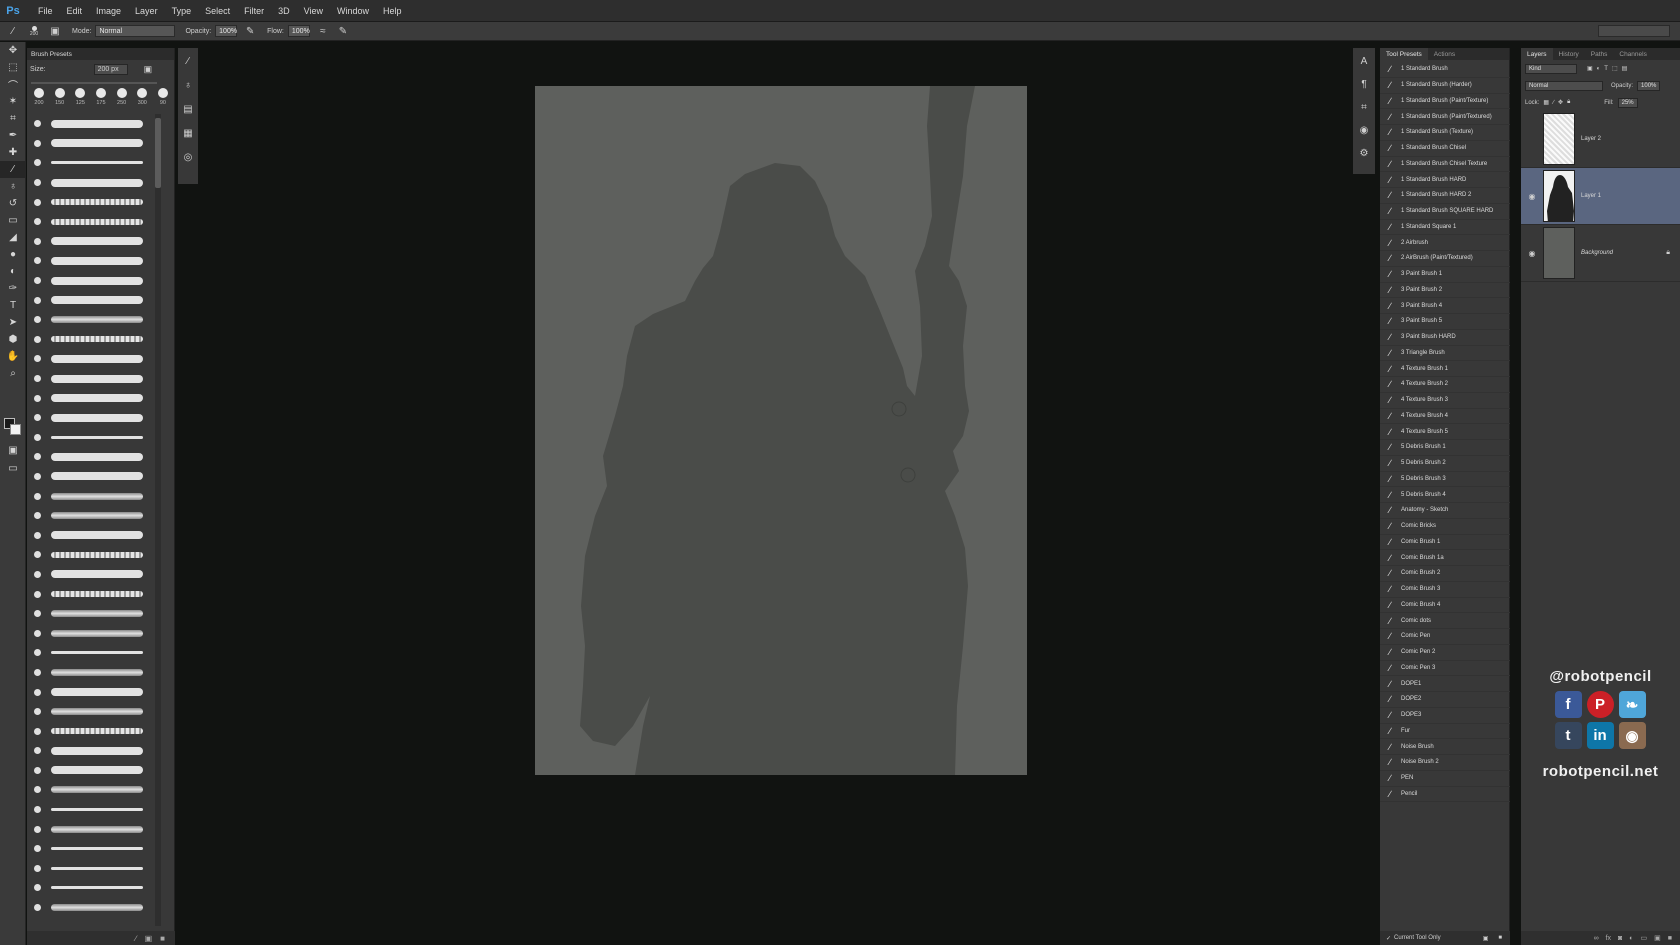  What do you see at coordinates (1445, 669) in the screenshot?
I see `tool-preset-item: ∕ Comic Pen 3` at bounding box center [1445, 669].